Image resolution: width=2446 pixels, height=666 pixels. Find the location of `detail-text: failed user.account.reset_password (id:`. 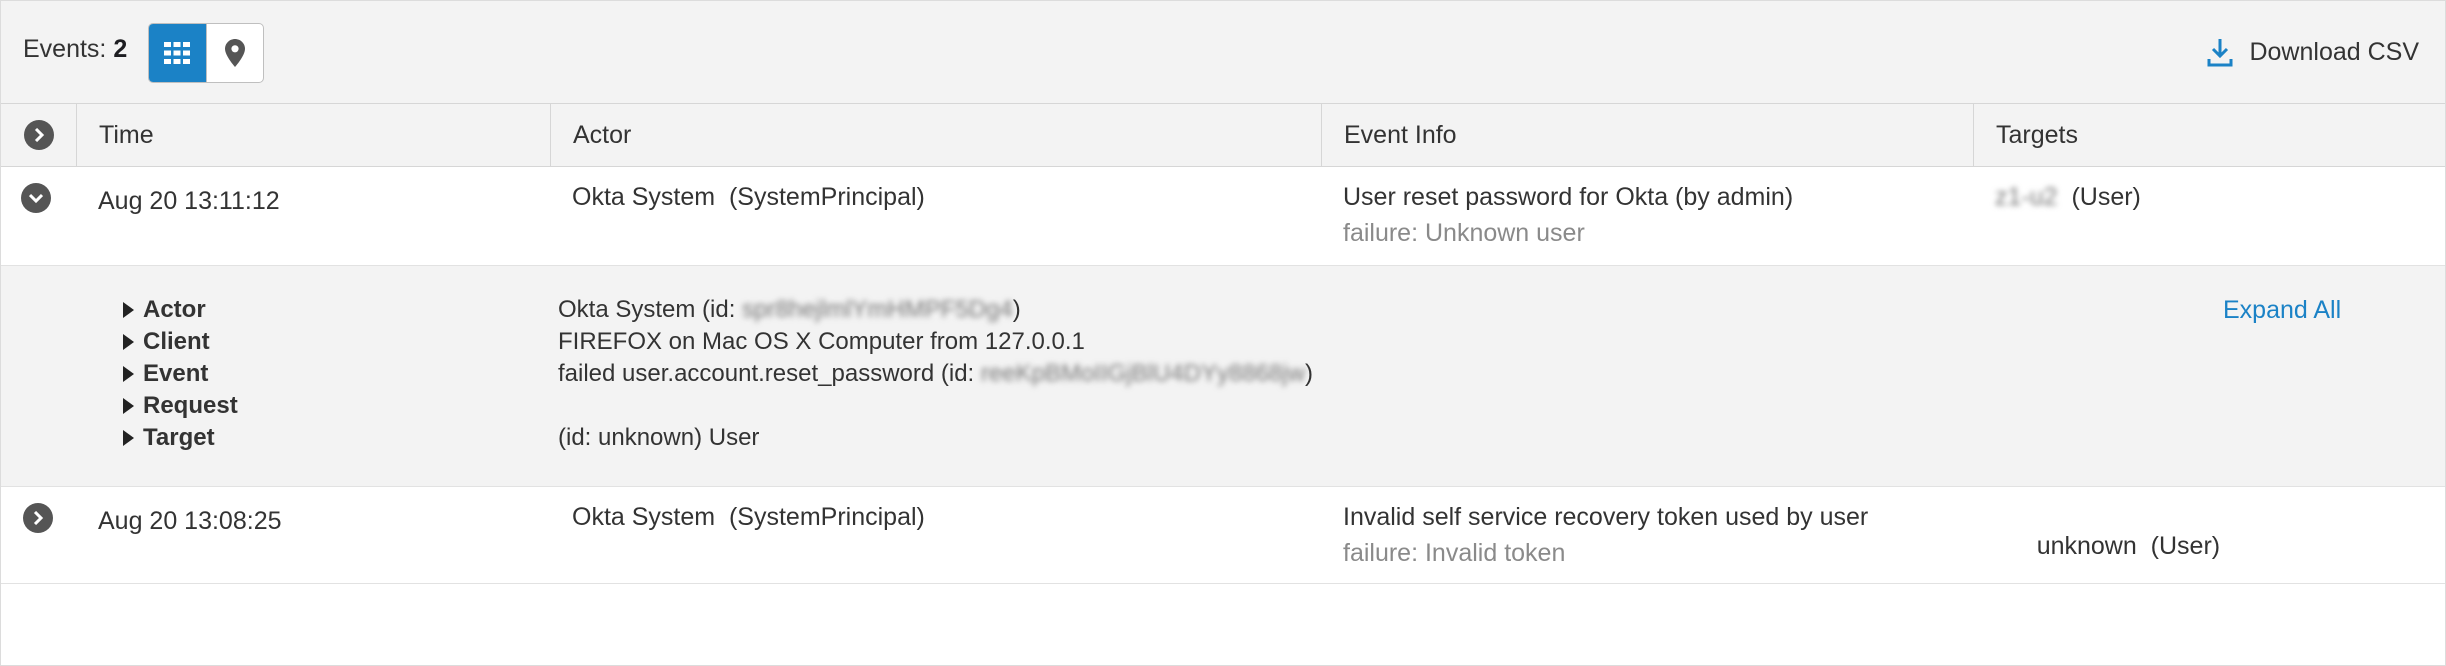

detail-text: failed user.account.reset_password (id: is located at coordinates (769, 373).